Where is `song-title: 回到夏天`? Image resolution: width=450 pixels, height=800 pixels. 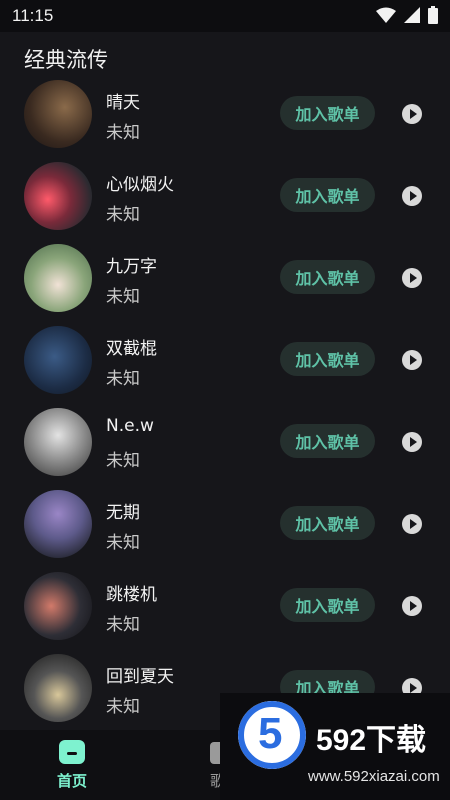
song-title: 回到夏天 is located at coordinates (140, 677).